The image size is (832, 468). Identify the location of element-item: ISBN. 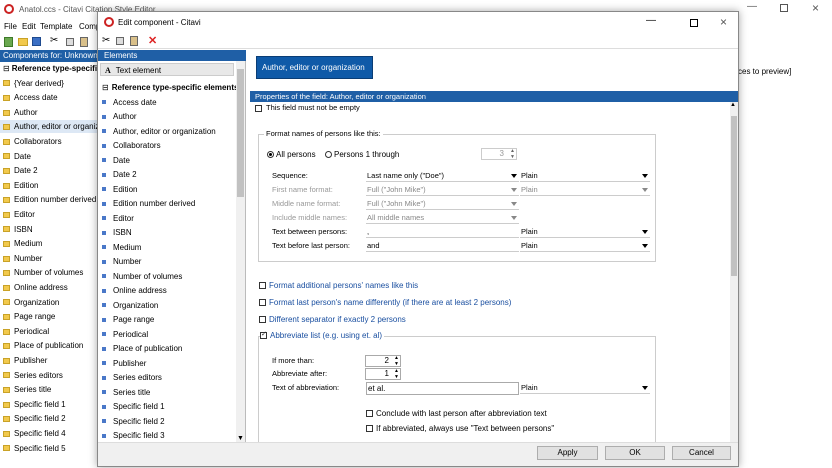
(167, 232).